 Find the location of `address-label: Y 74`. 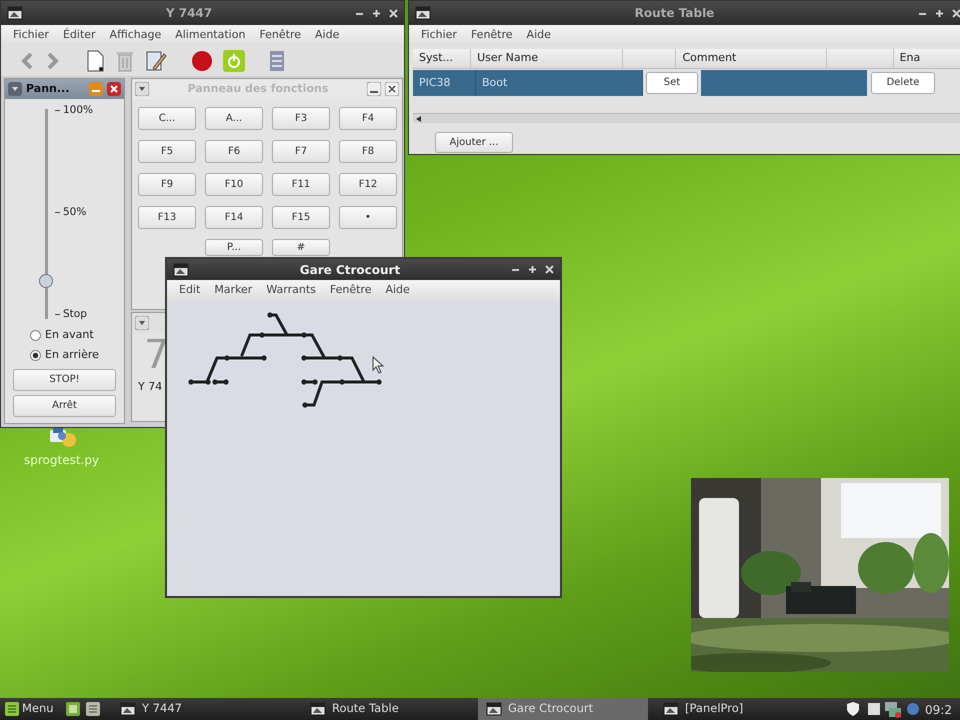

address-label: Y 74 is located at coordinates (150, 387).